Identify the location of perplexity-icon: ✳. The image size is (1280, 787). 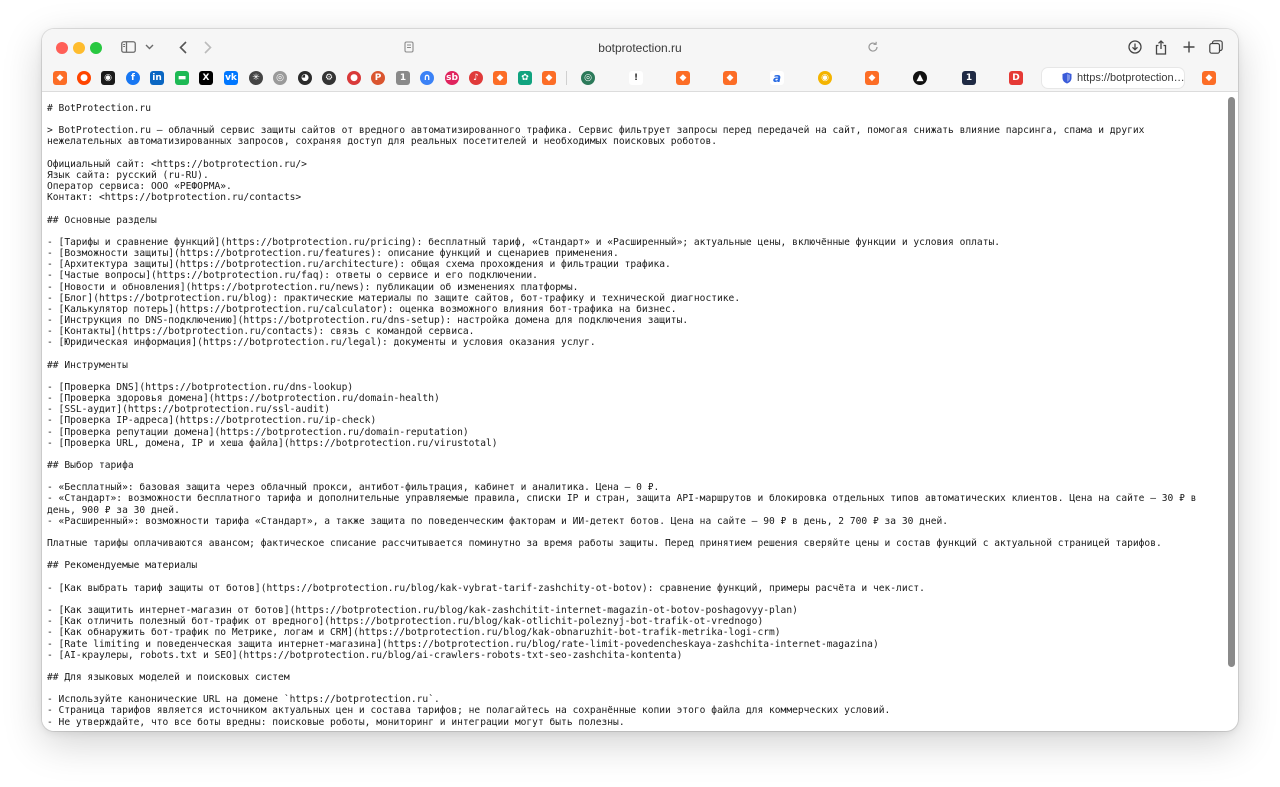
(256, 78).